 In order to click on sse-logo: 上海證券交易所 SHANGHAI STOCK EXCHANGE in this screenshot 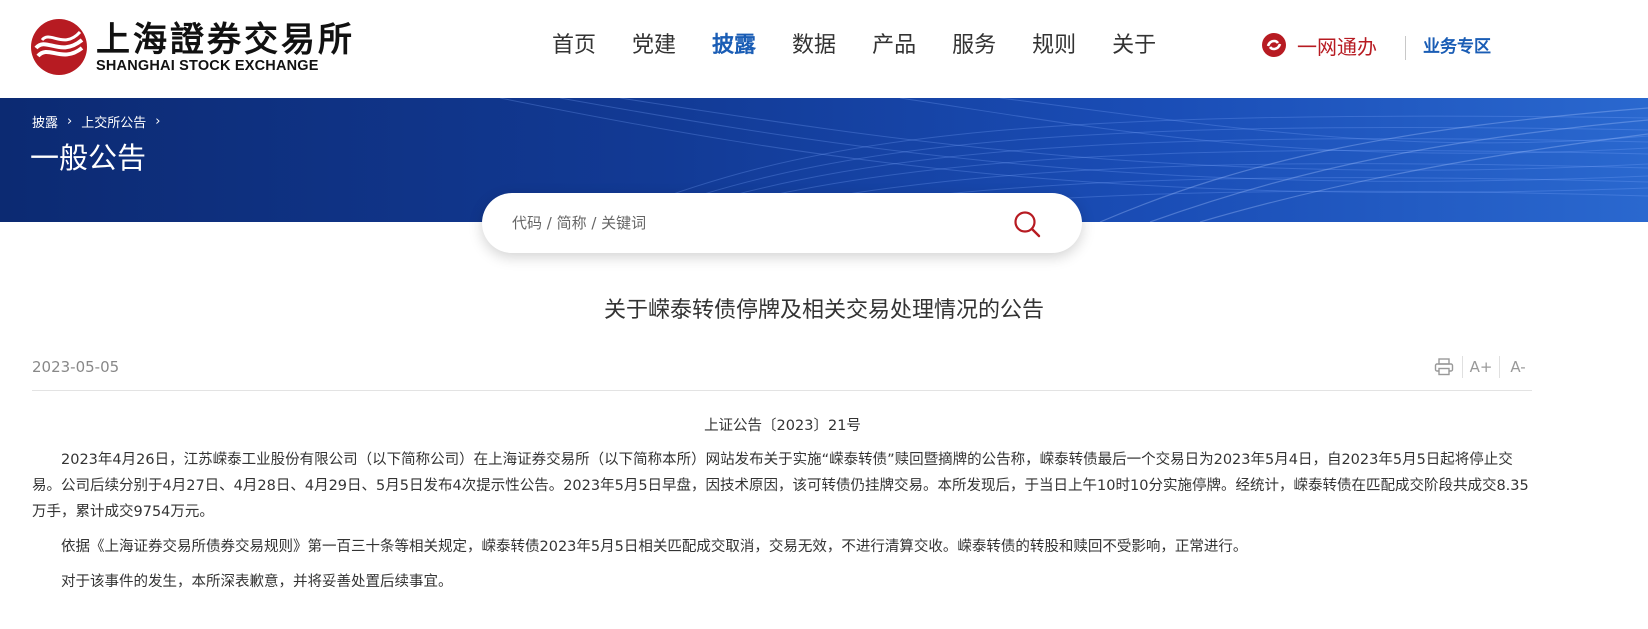, I will do `click(191, 47)`.